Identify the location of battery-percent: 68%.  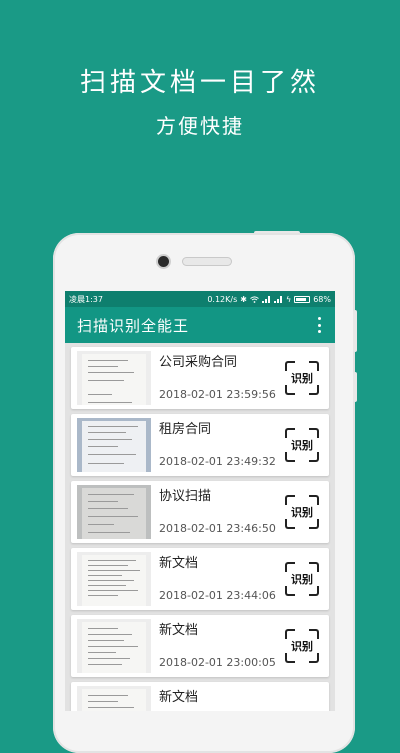
(322, 299).